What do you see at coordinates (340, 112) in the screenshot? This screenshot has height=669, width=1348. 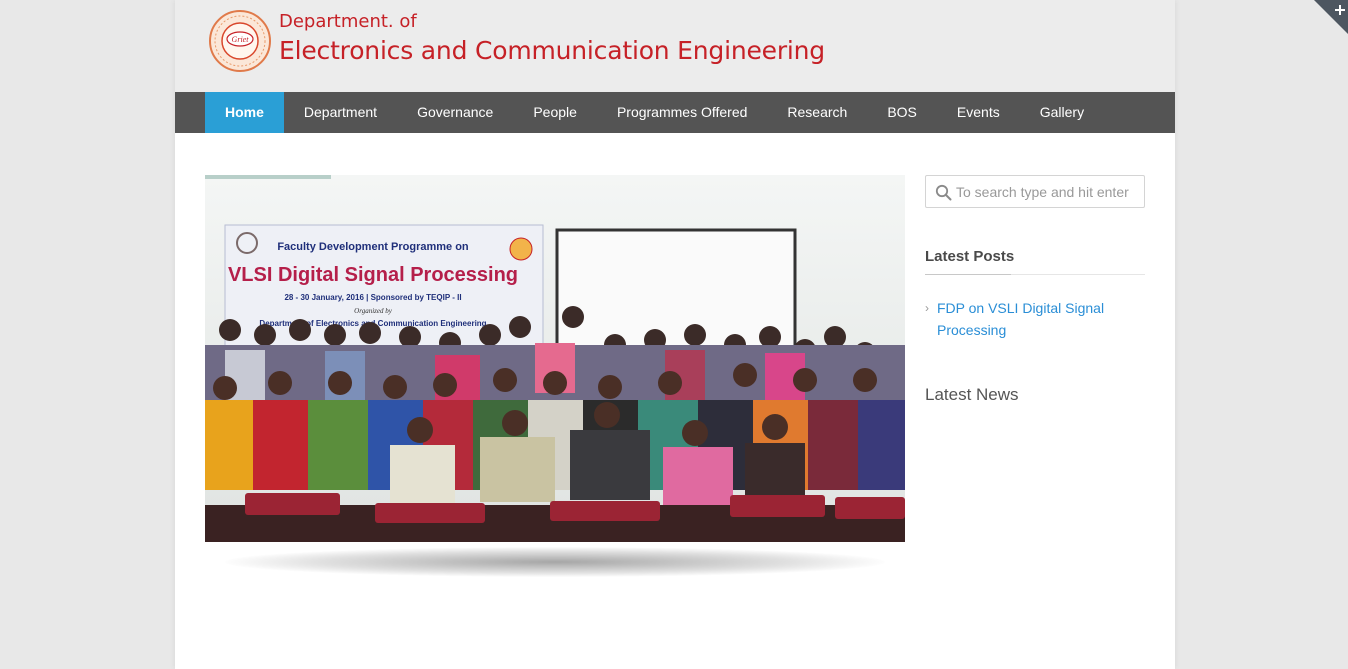 I see `nav-department: Department` at bounding box center [340, 112].